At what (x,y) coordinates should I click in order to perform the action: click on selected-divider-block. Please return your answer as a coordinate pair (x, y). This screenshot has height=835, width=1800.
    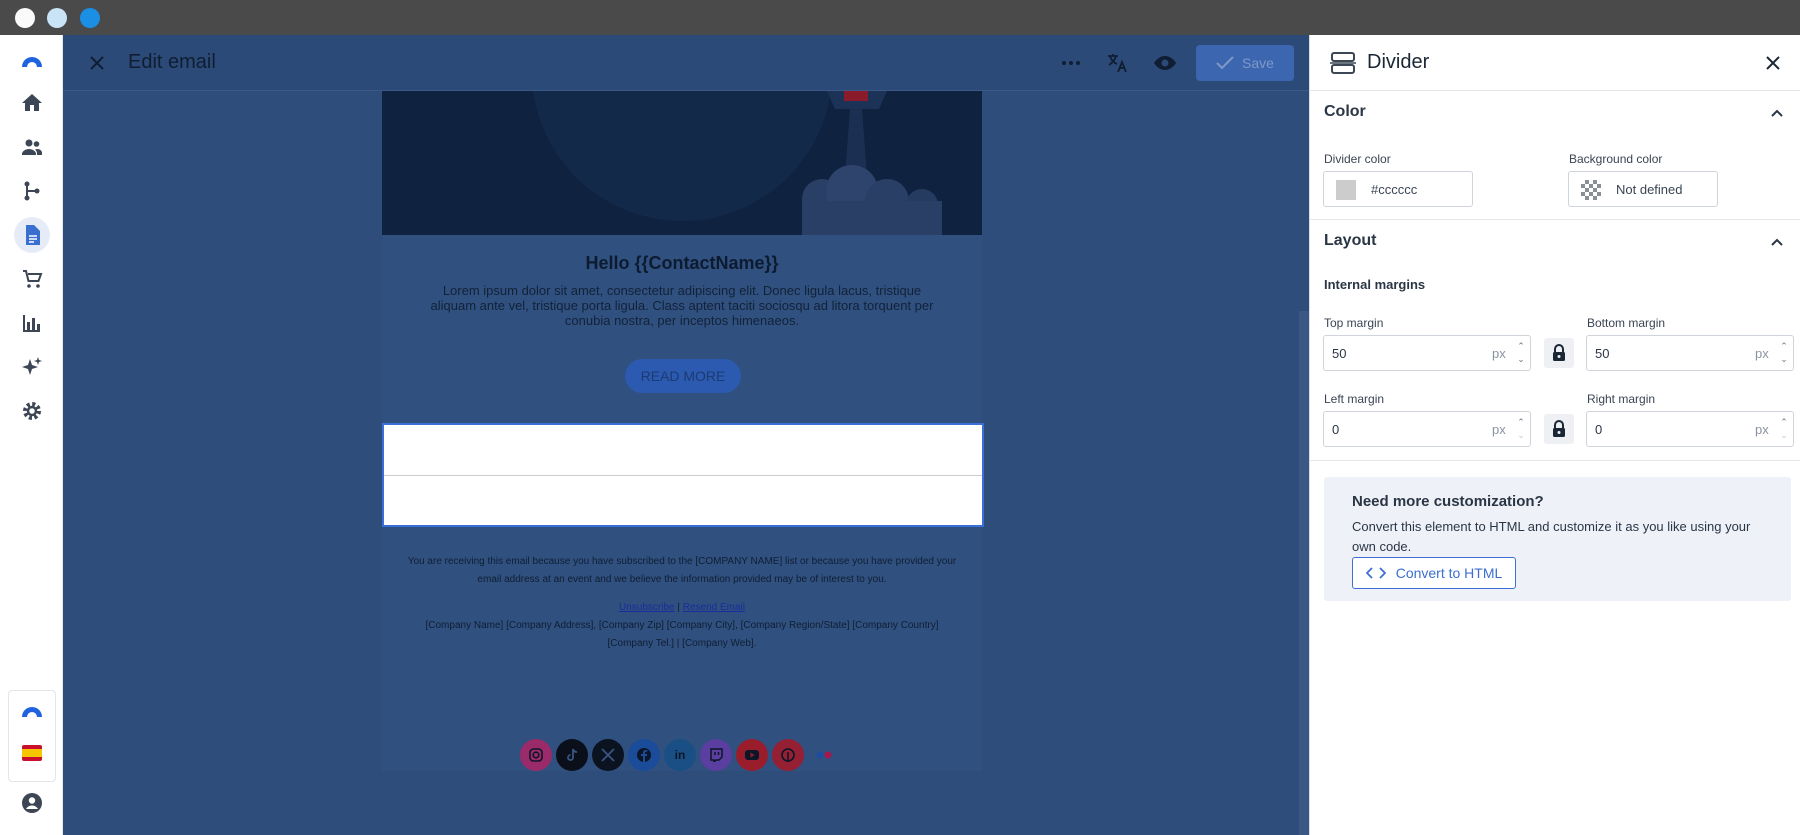
    Looking at the image, I should click on (683, 475).